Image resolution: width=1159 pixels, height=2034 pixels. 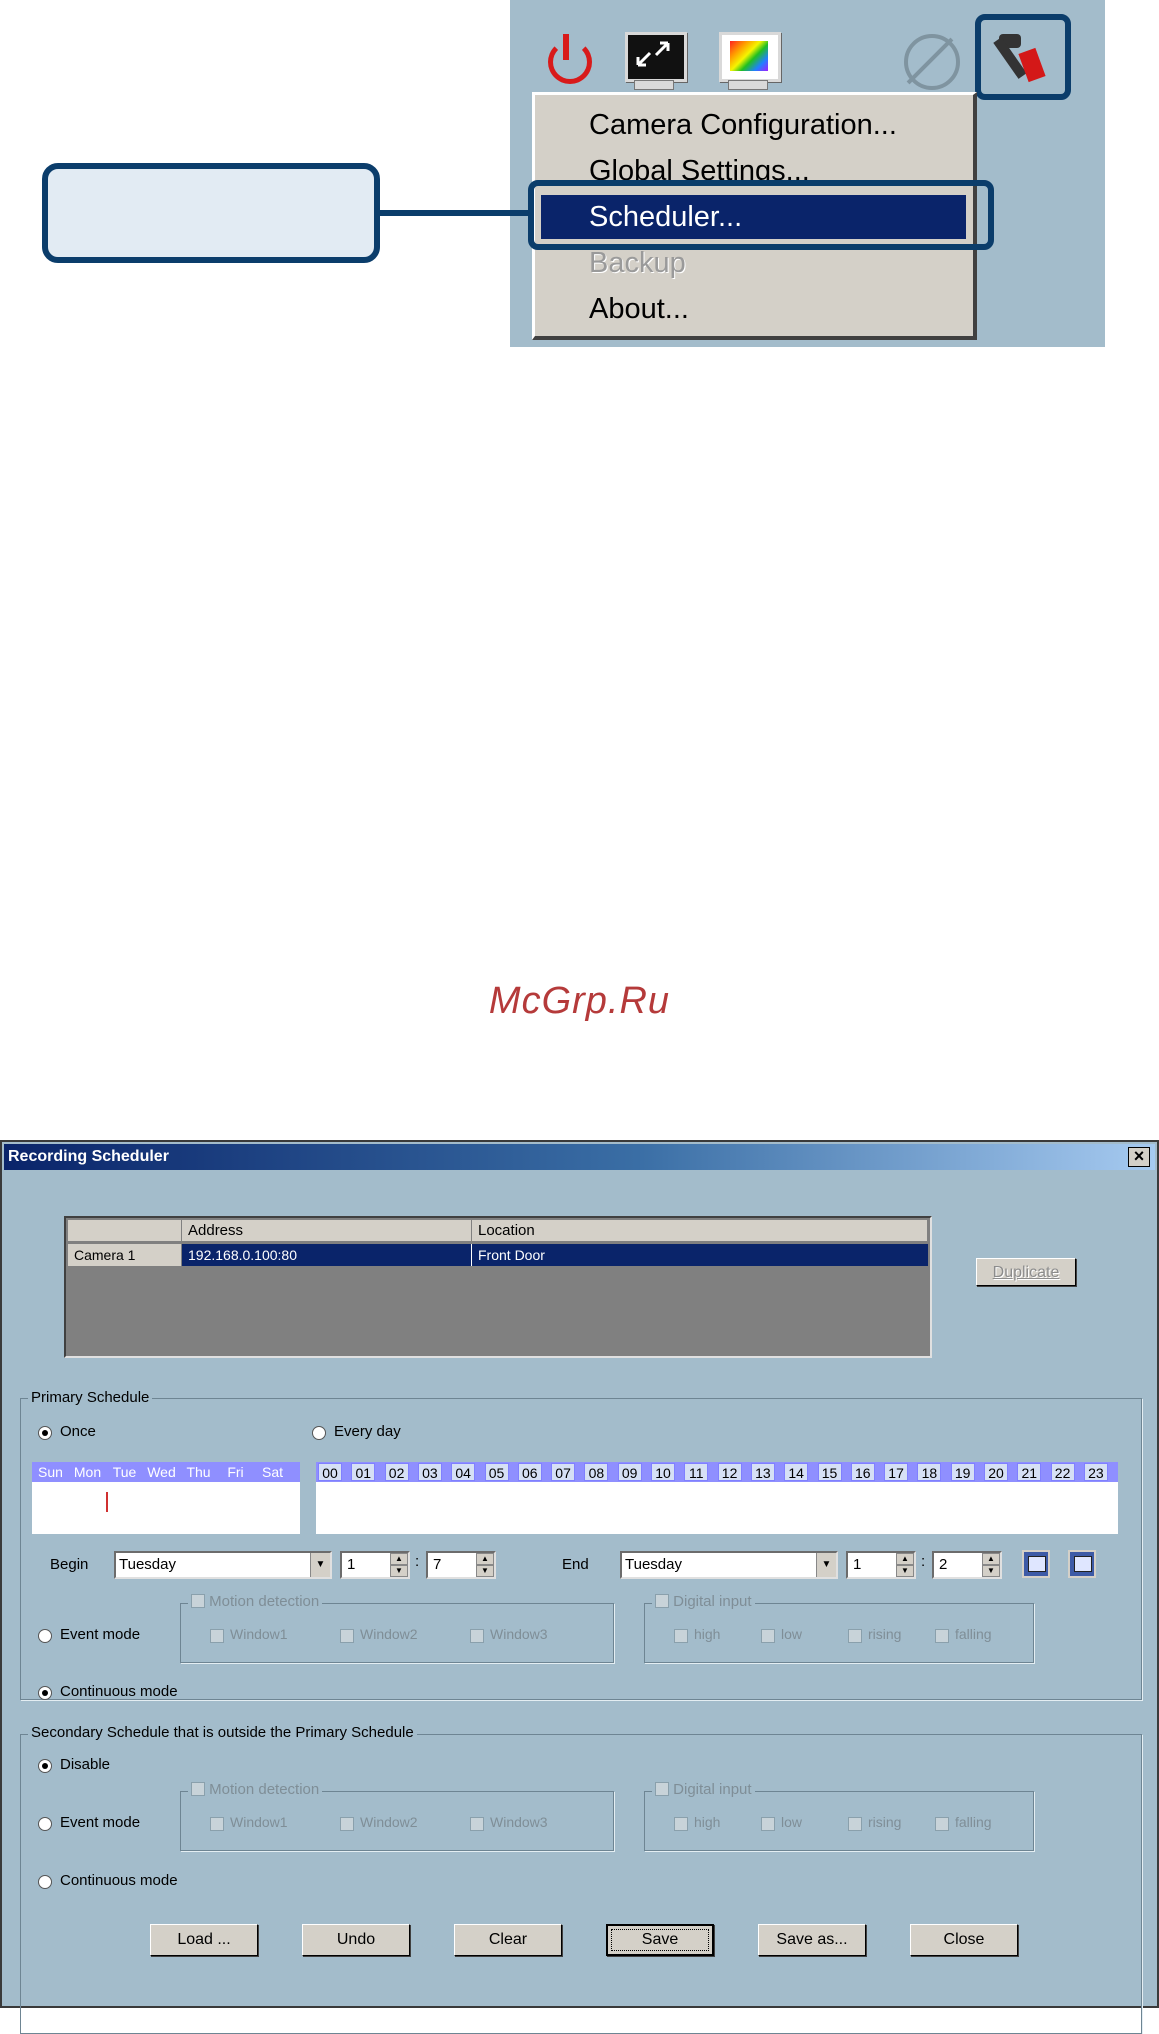 I want to click on end-hour-stepper: 1 ▲ ▼, so click(x=881, y=1565).